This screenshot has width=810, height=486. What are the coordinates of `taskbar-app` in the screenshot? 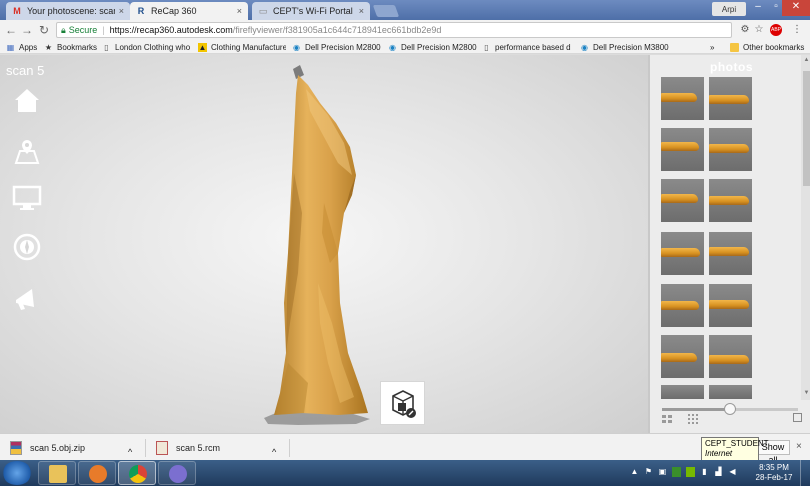 It's located at (177, 473).